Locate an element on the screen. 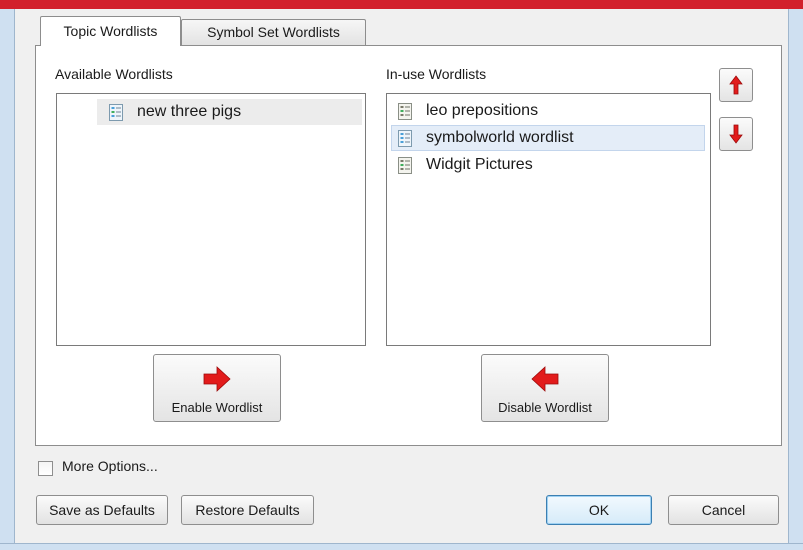 The width and height of the screenshot is (803, 550). arrow-right-icon is located at coordinates (217, 379).